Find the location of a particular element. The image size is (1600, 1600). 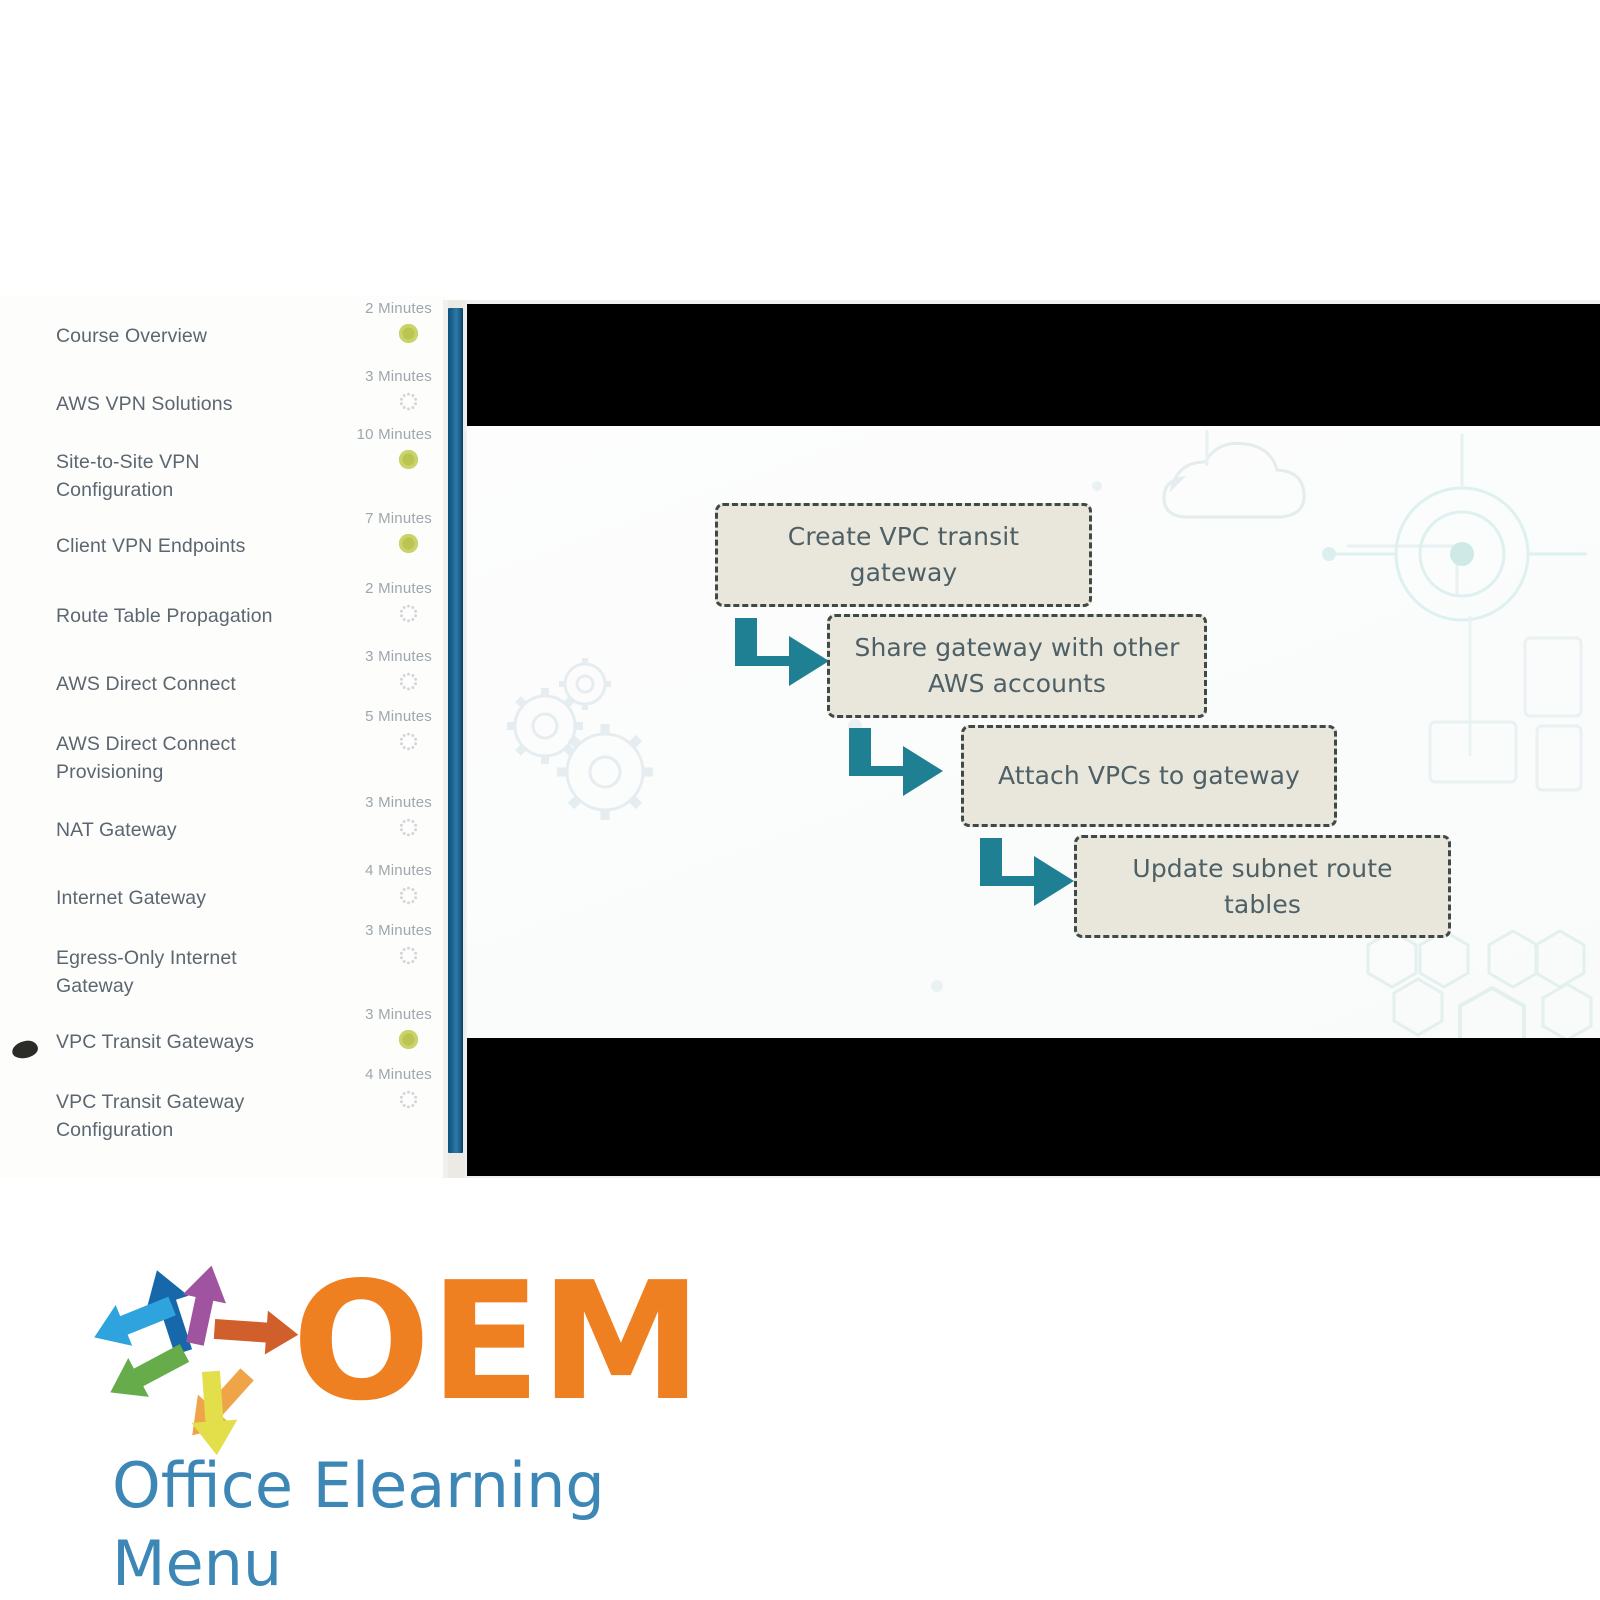

outline-item-label: VPC Transit Gateway Configuration is located at coordinates (150, 1116).